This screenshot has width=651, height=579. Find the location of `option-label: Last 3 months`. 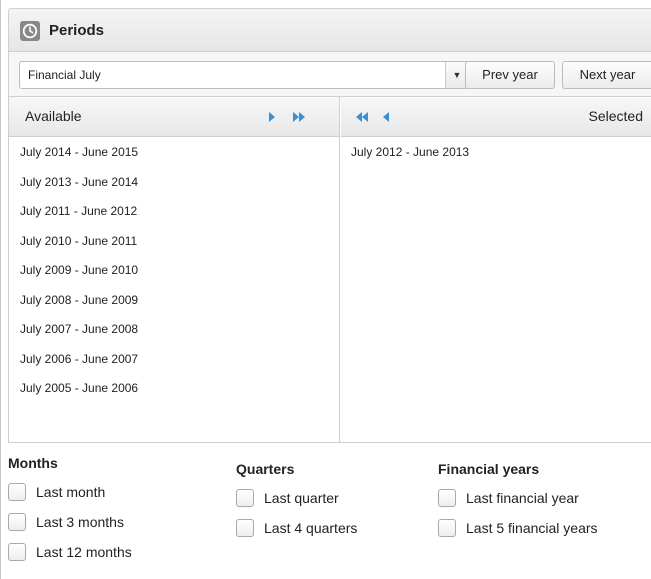

option-label: Last 3 months is located at coordinates (80, 522).